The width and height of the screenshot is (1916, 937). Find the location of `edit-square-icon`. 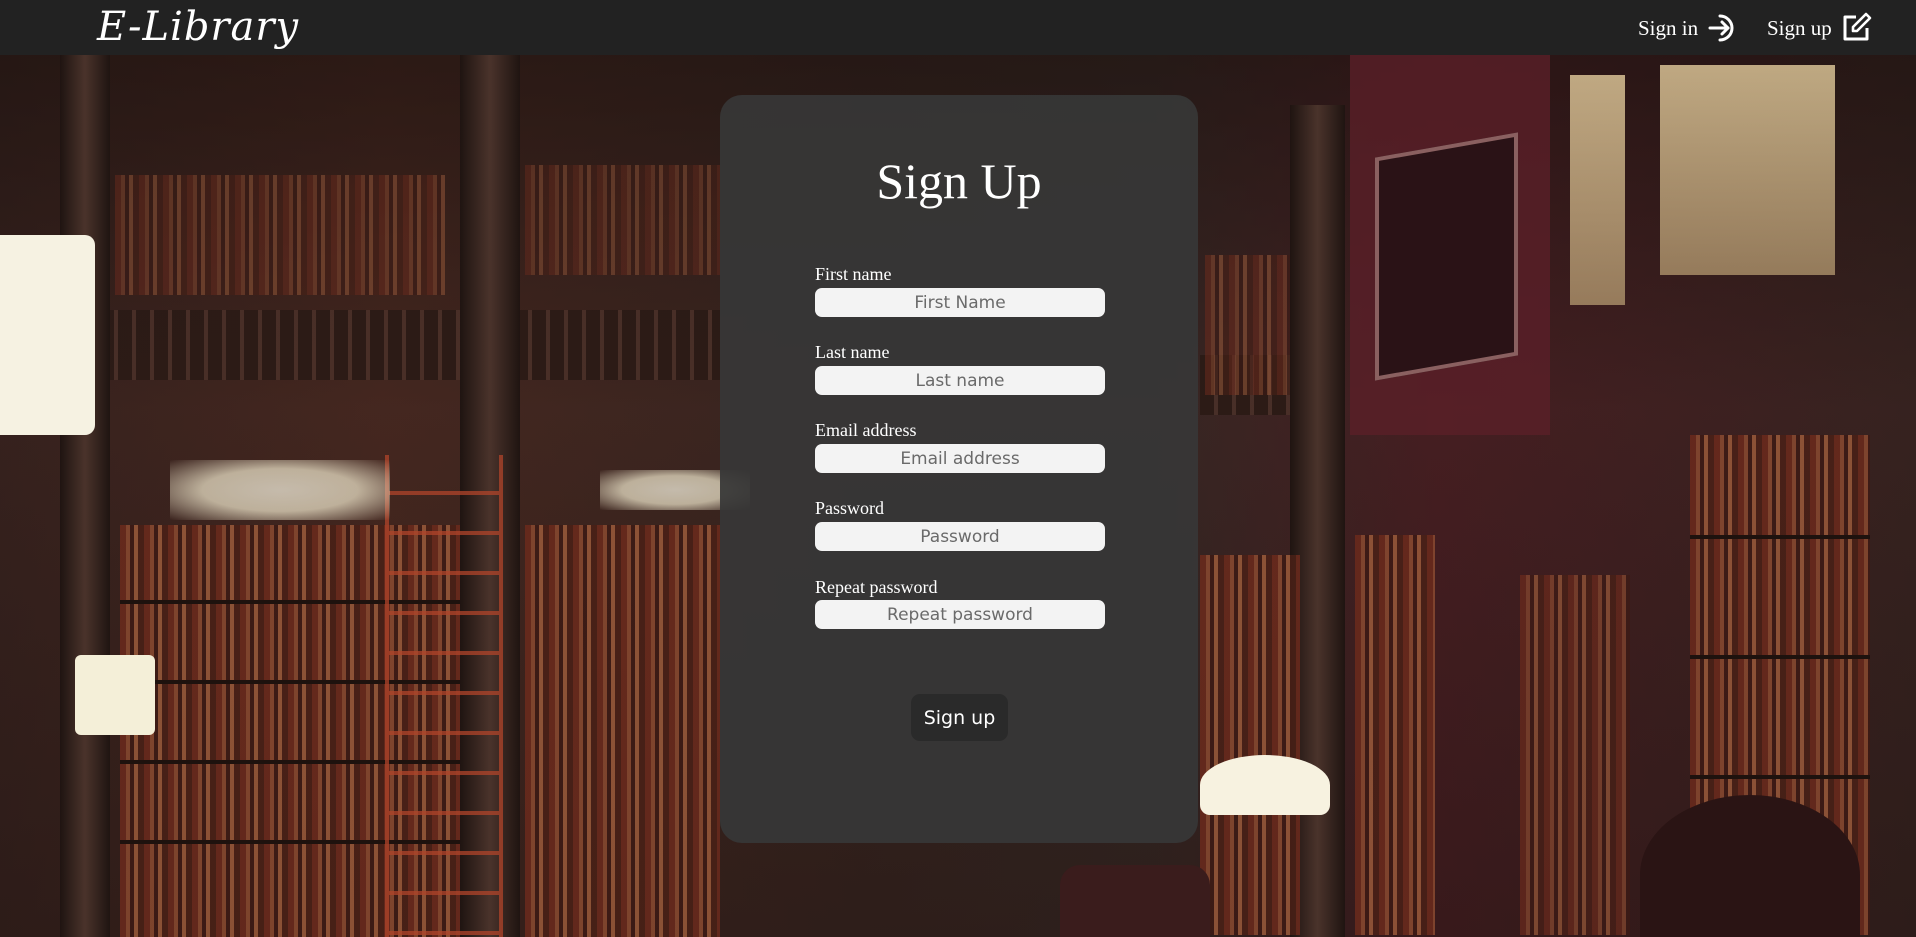

edit-square-icon is located at coordinates (1856, 28).